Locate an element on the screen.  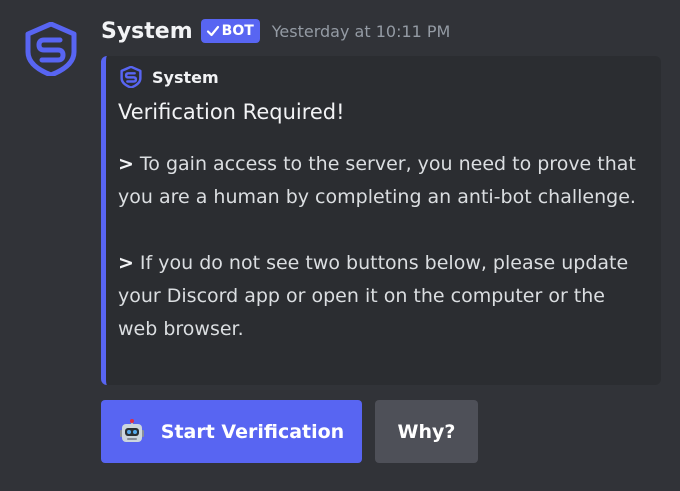
start-verification-button: Start Verification is located at coordinates (231, 431).